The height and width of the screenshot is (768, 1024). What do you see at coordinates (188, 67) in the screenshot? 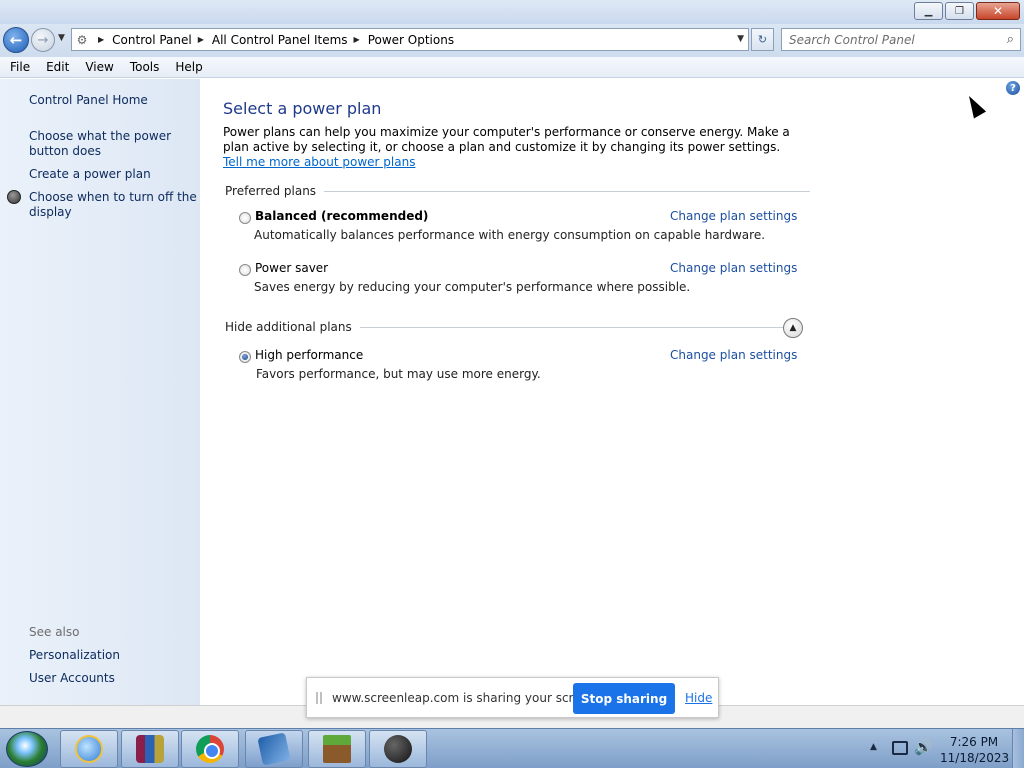
I see `menu-help: Help` at bounding box center [188, 67].